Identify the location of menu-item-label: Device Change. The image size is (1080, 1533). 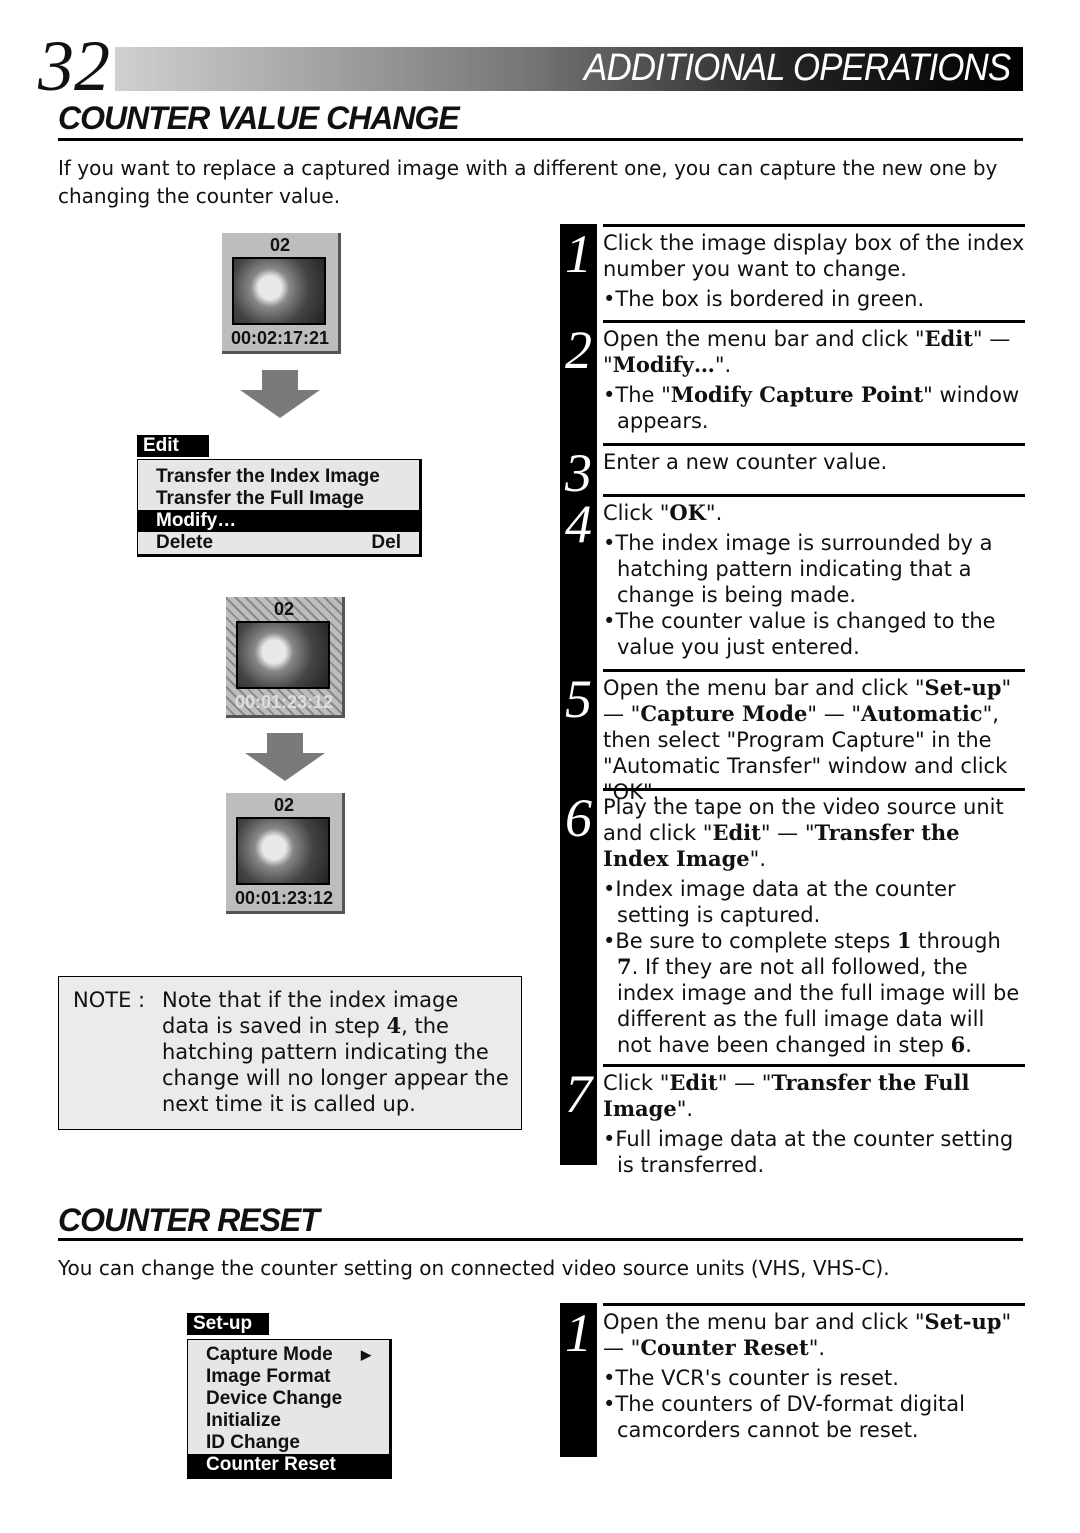
(274, 1398).